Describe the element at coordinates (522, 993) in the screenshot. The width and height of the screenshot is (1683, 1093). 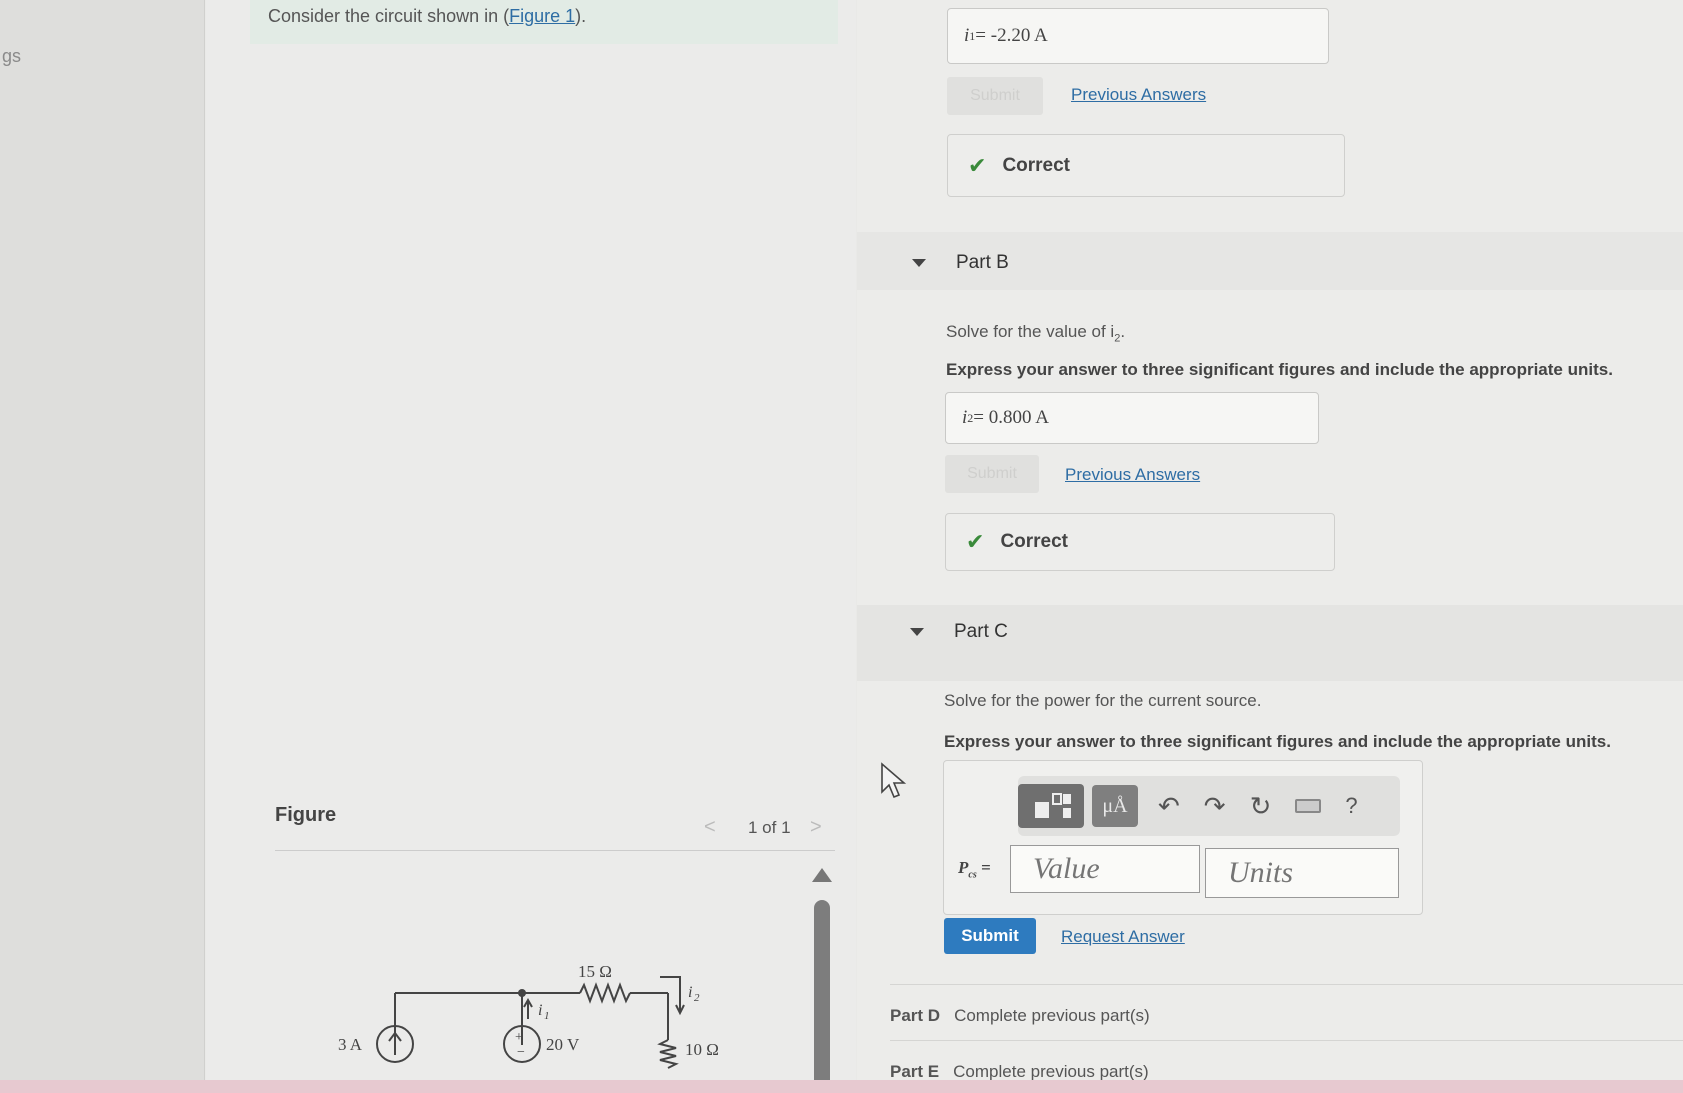
I see `node-dot` at that location.